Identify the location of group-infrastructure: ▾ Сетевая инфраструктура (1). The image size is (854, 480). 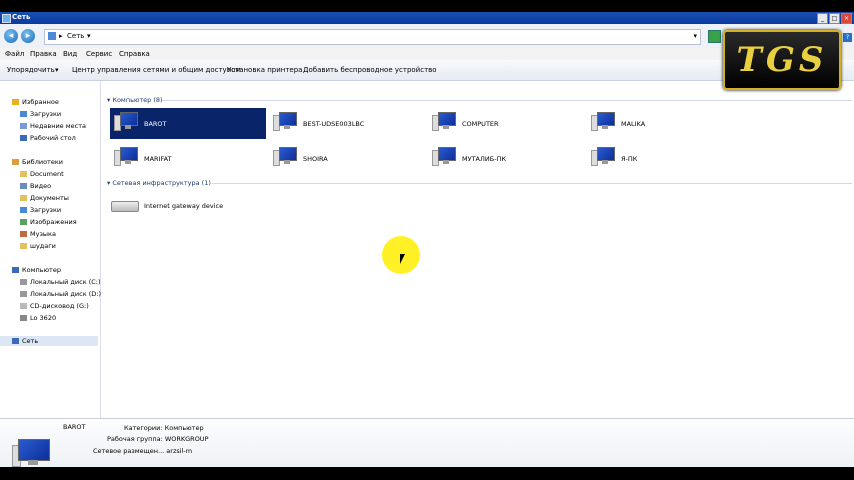
(479, 183).